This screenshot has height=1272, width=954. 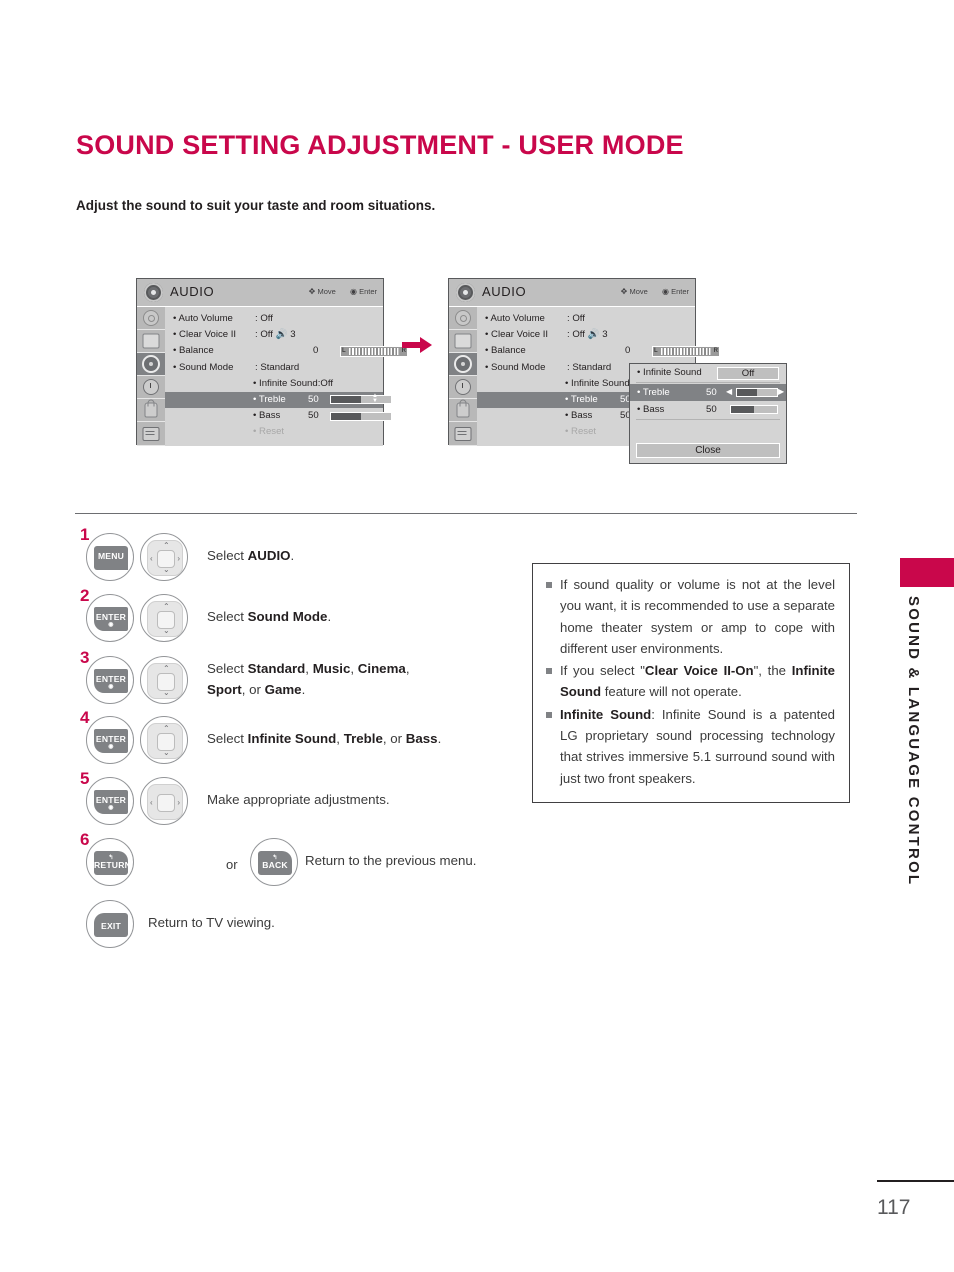 What do you see at coordinates (380, 145) in the screenshot?
I see `page-title: SOUND SETTING ADJUSTMENT - USER MODE` at bounding box center [380, 145].